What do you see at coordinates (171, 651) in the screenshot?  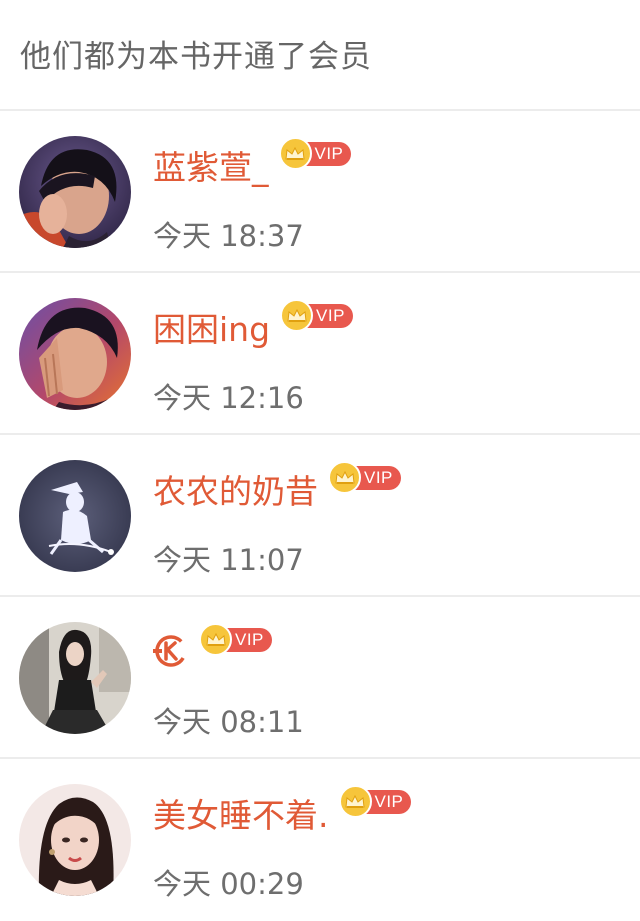 I see `k-logo-icon` at bounding box center [171, 651].